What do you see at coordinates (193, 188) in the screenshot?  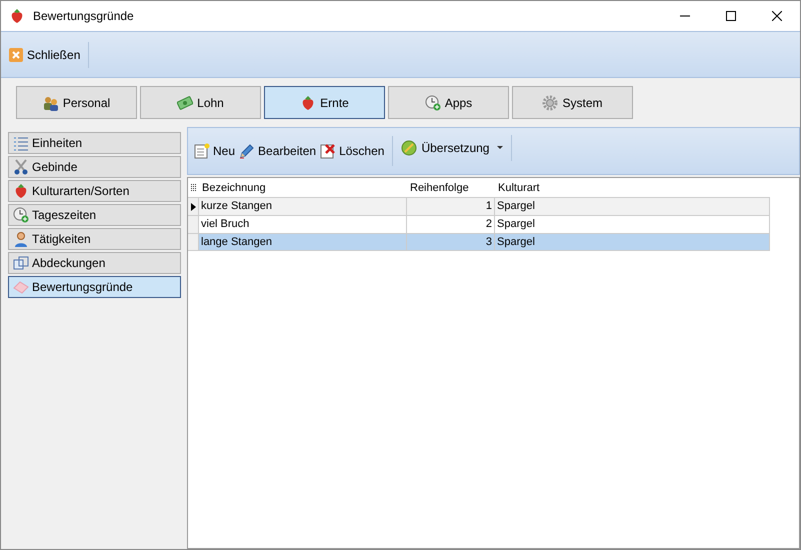 I see `column-chooser-icon` at bounding box center [193, 188].